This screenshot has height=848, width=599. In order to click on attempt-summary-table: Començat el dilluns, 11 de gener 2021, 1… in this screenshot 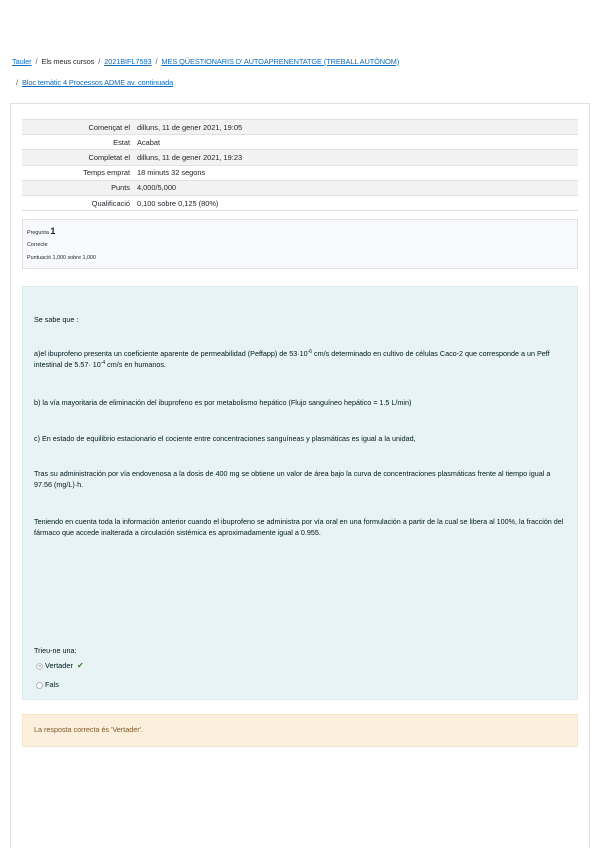, I will do `click(300, 165)`.